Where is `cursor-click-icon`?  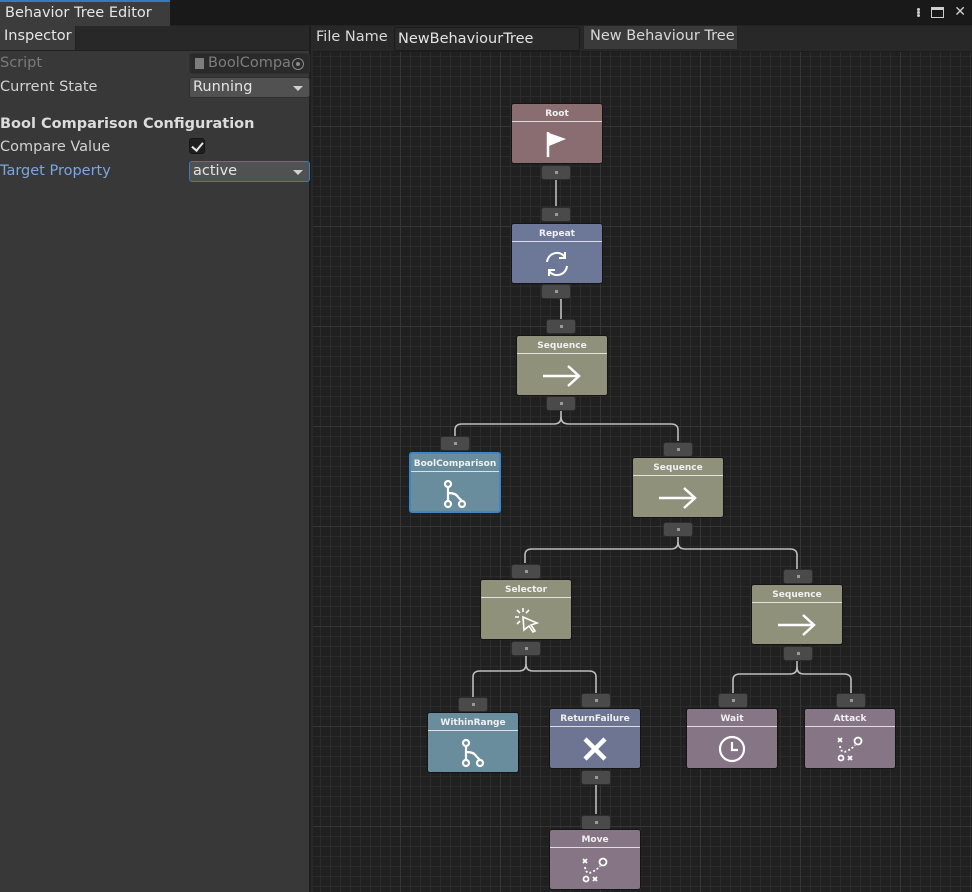 cursor-click-icon is located at coordinates (526, 619).